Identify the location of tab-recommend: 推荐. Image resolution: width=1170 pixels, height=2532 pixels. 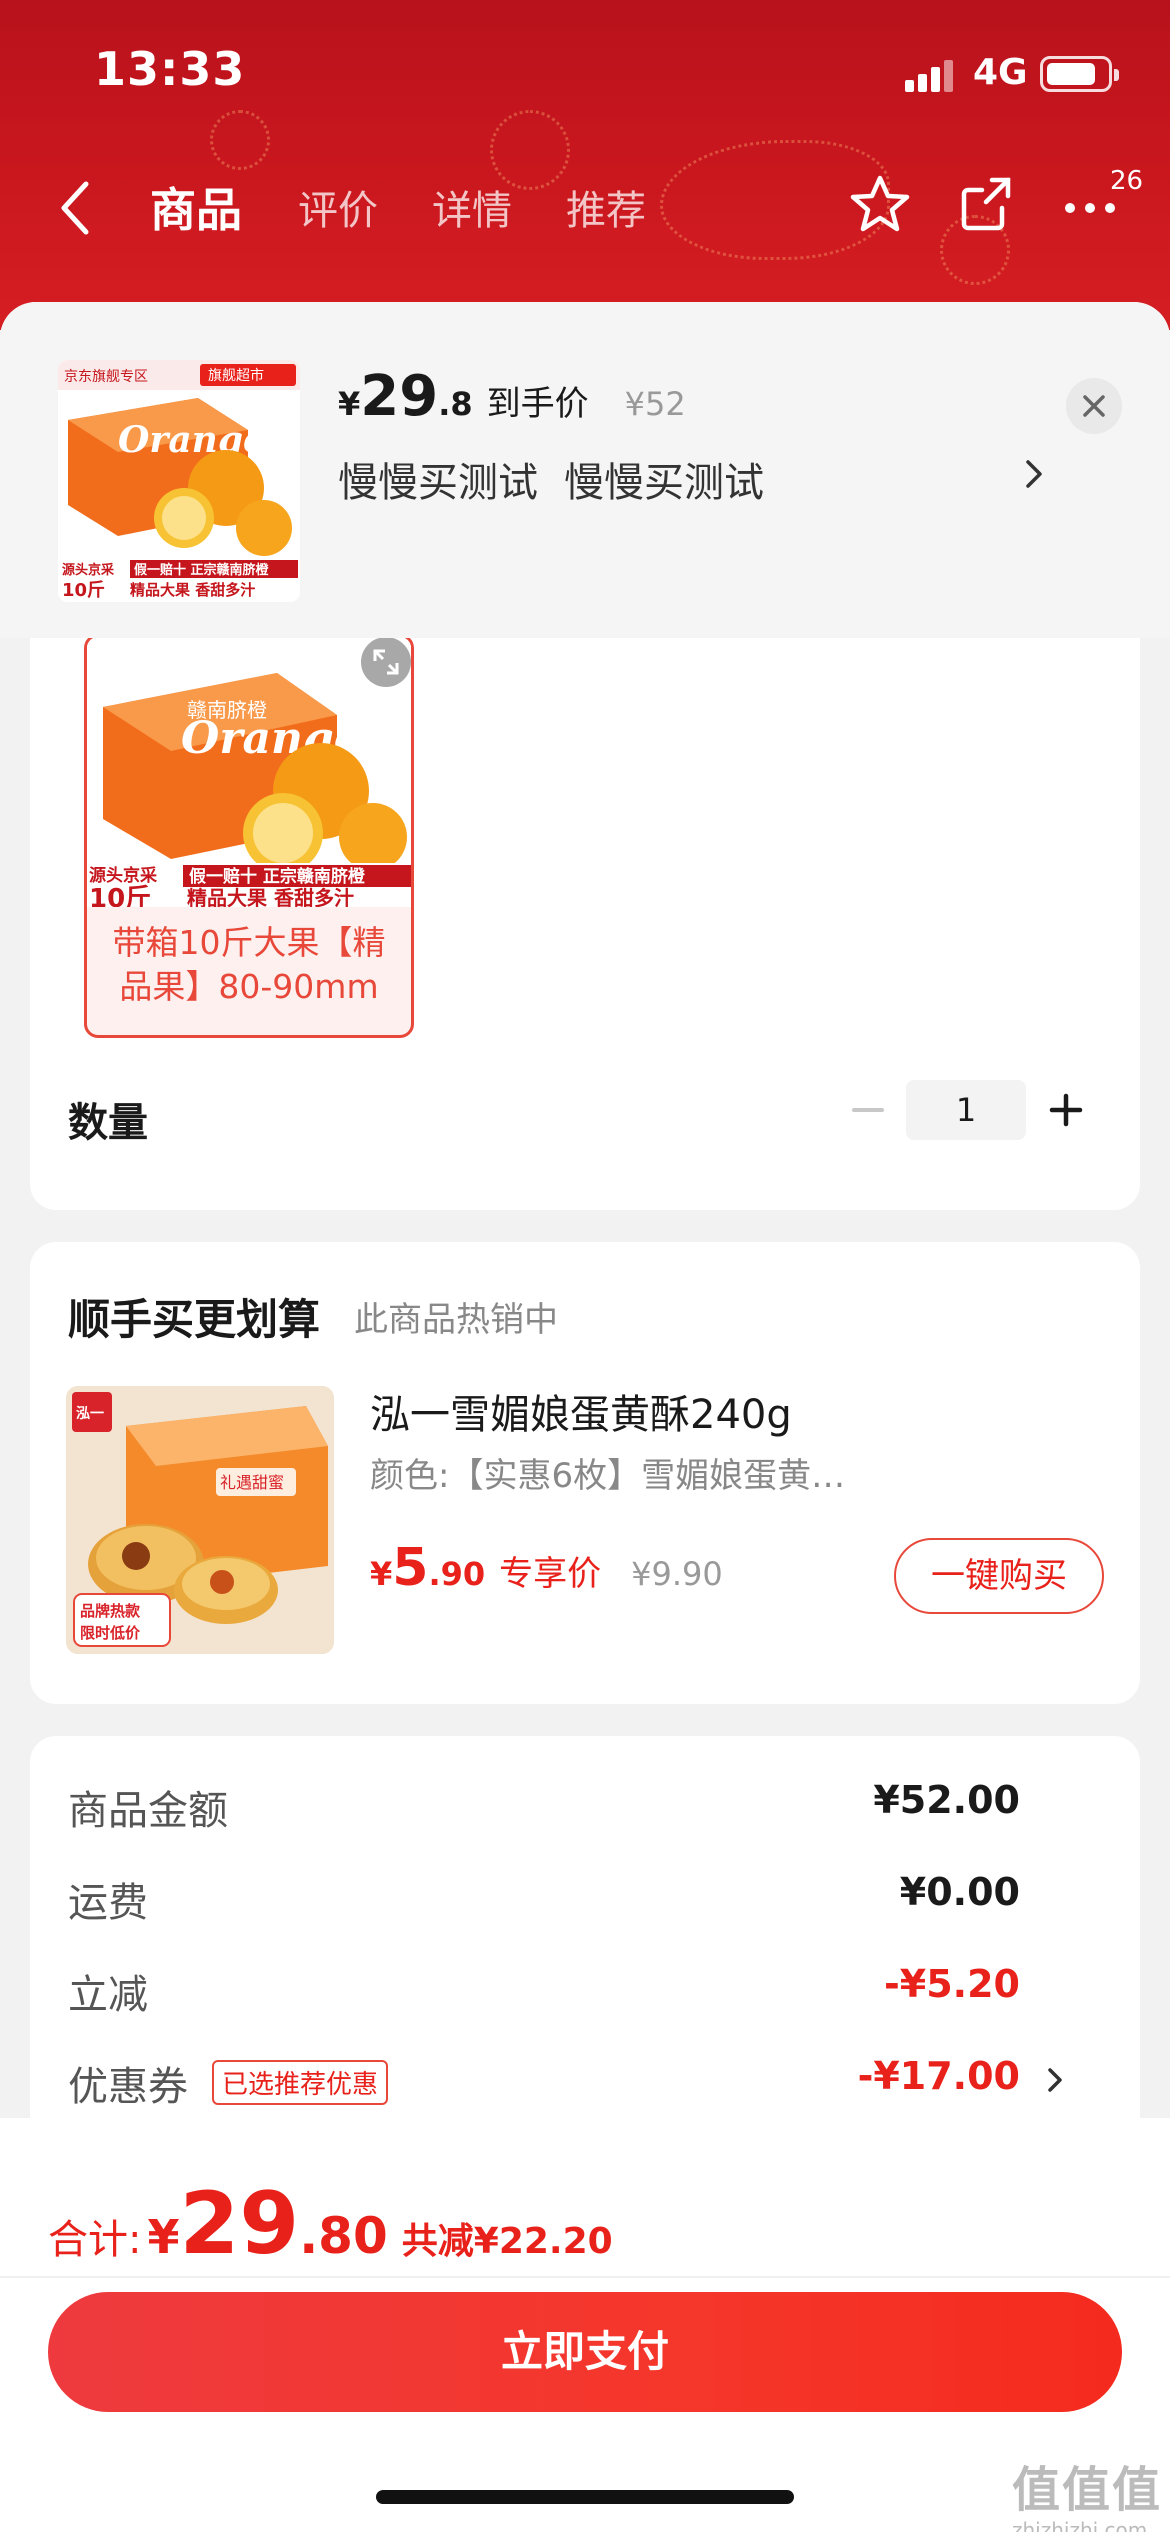
(606, 207).